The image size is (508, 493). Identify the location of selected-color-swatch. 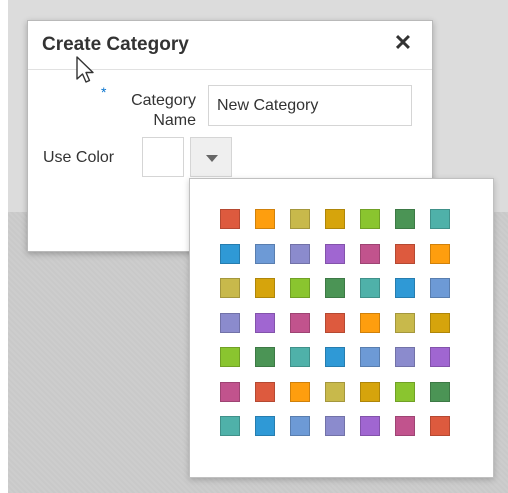
(163, 157).